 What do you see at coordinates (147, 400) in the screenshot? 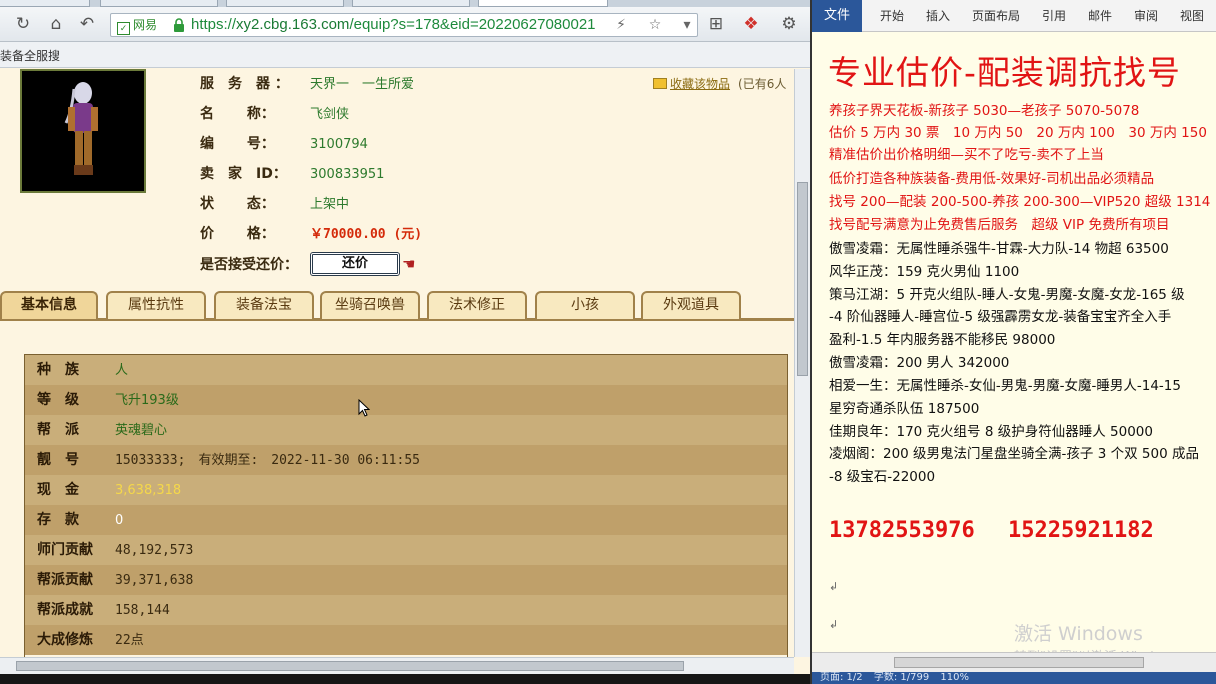
I see `row-value: 飞升193级` at bounding box center [147, 400].